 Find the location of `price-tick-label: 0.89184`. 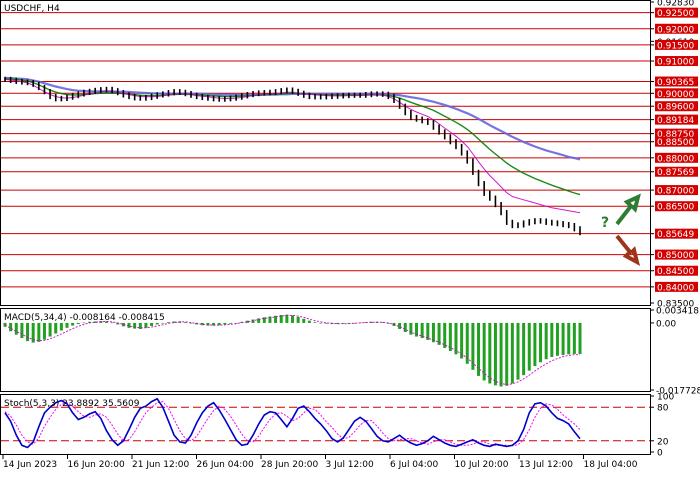

price-tick-label: 0.89184 is located at coordinates (675, 121).